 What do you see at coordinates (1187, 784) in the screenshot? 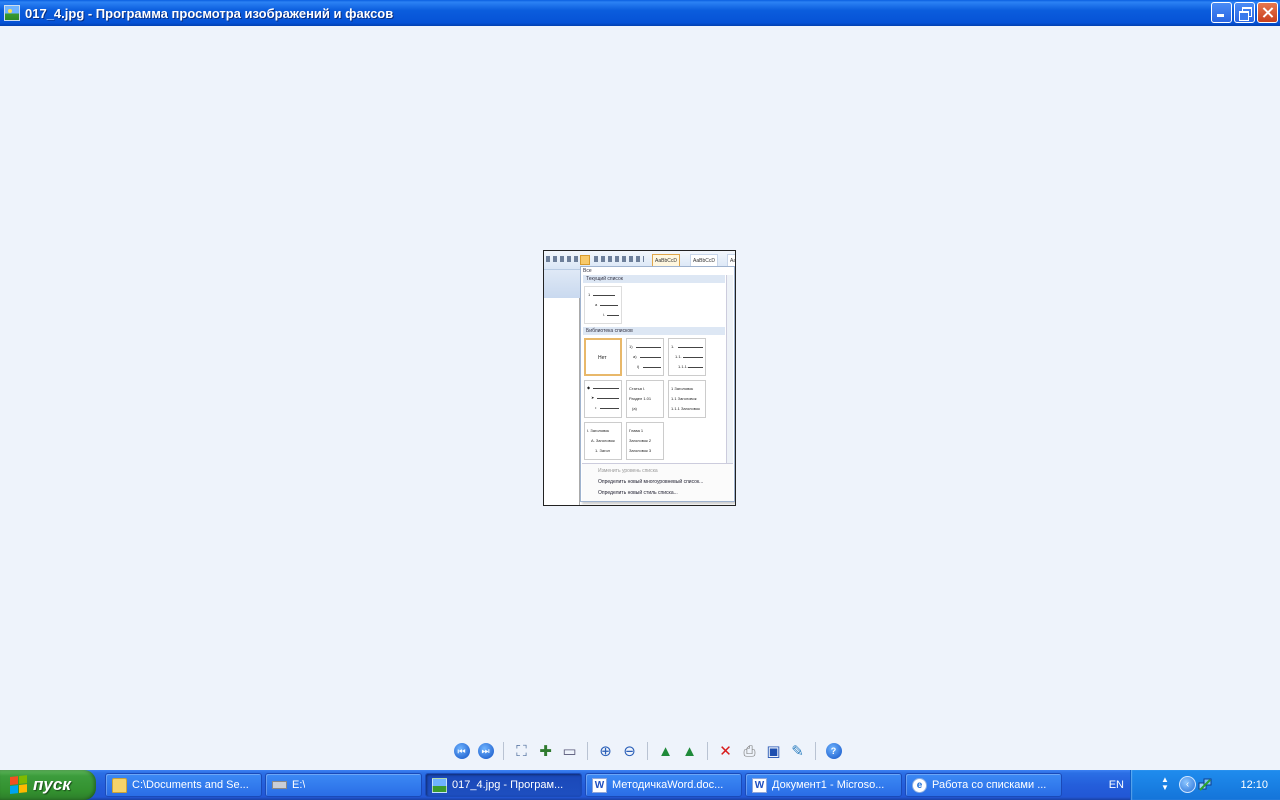
I see `show-hidden-icons-icon: ‹` at bounding box center [1187, 784].